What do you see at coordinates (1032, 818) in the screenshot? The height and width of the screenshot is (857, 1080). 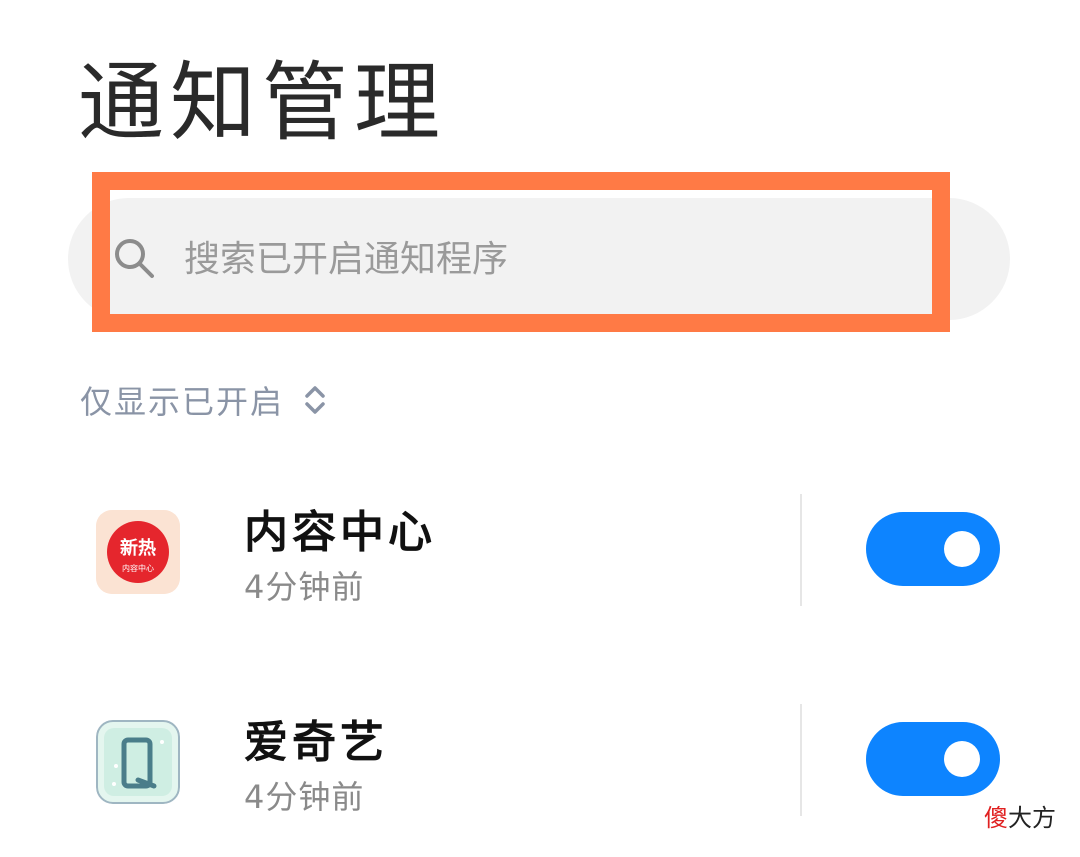 I see `watermark-rest: 大方` at bounding box center [1032, 818].